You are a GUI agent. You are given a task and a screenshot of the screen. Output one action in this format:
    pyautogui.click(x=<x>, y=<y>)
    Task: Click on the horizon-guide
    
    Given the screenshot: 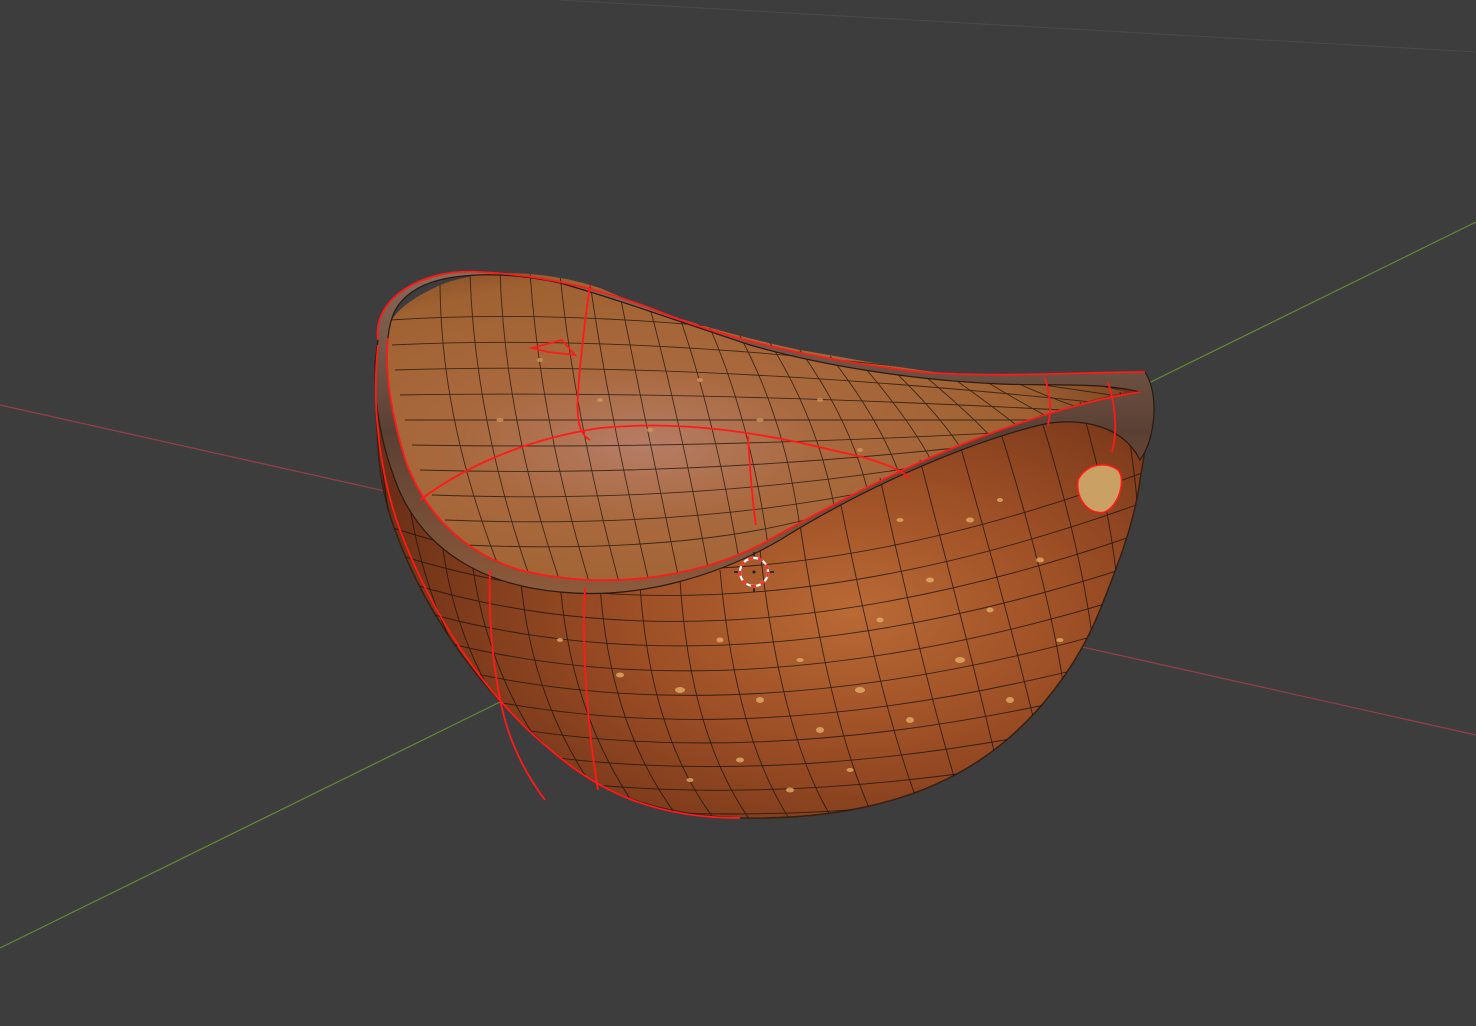 What is the action you would take?
    pyautogui.click(x=1017, y=26)
    